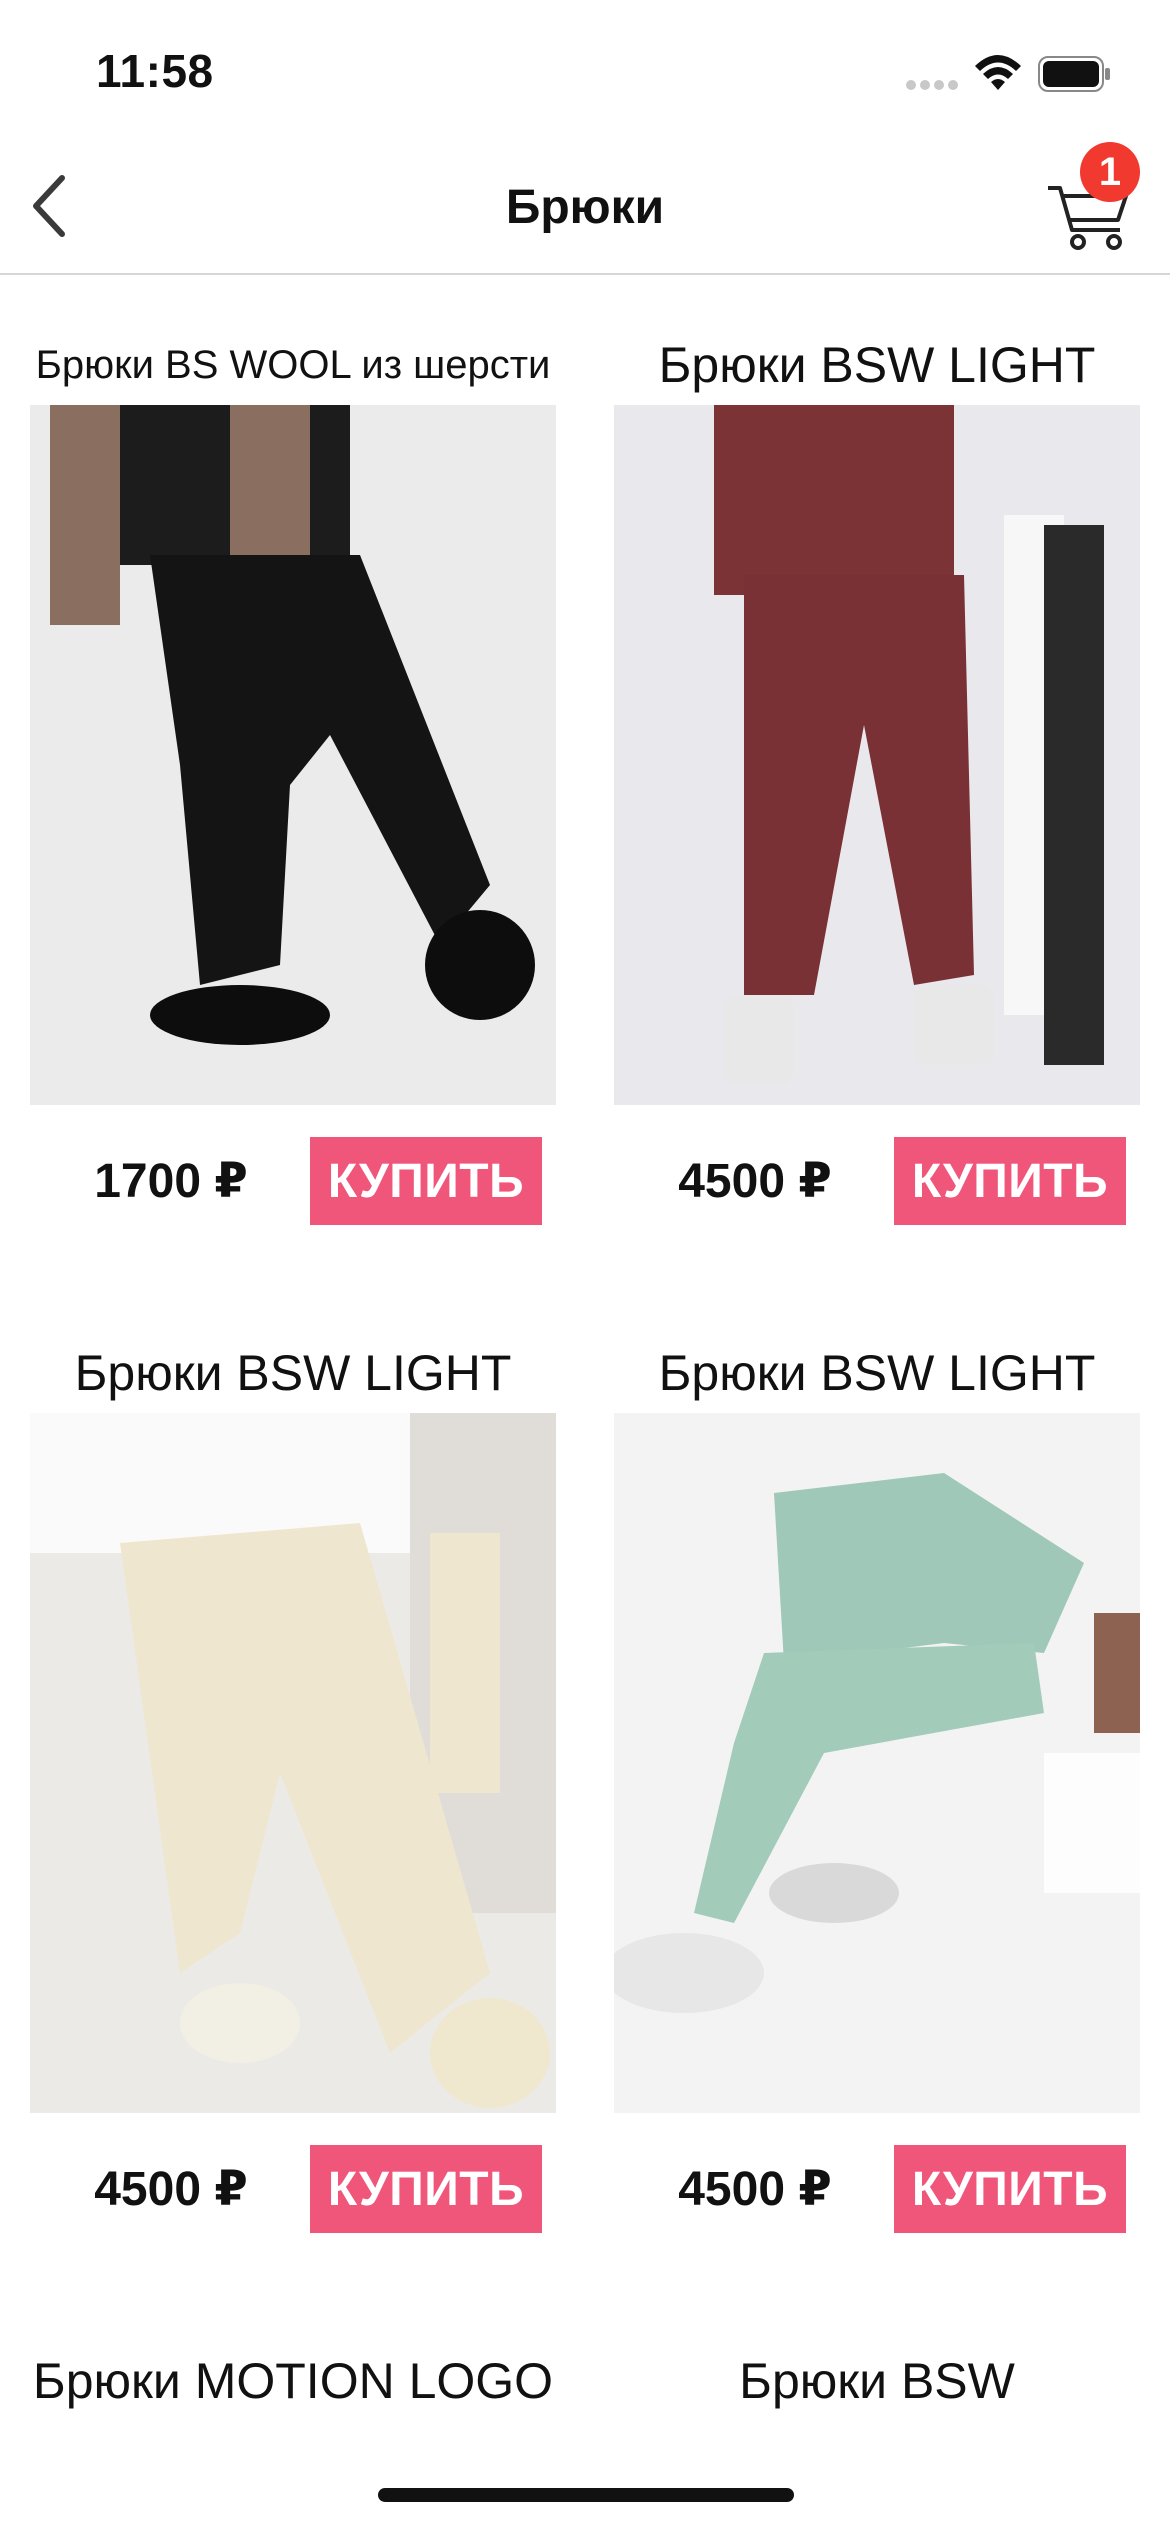 The image size is (1170, 2532). I want to click on product-title: Брюки BS WOOL из шерсти, so click(293, 364).